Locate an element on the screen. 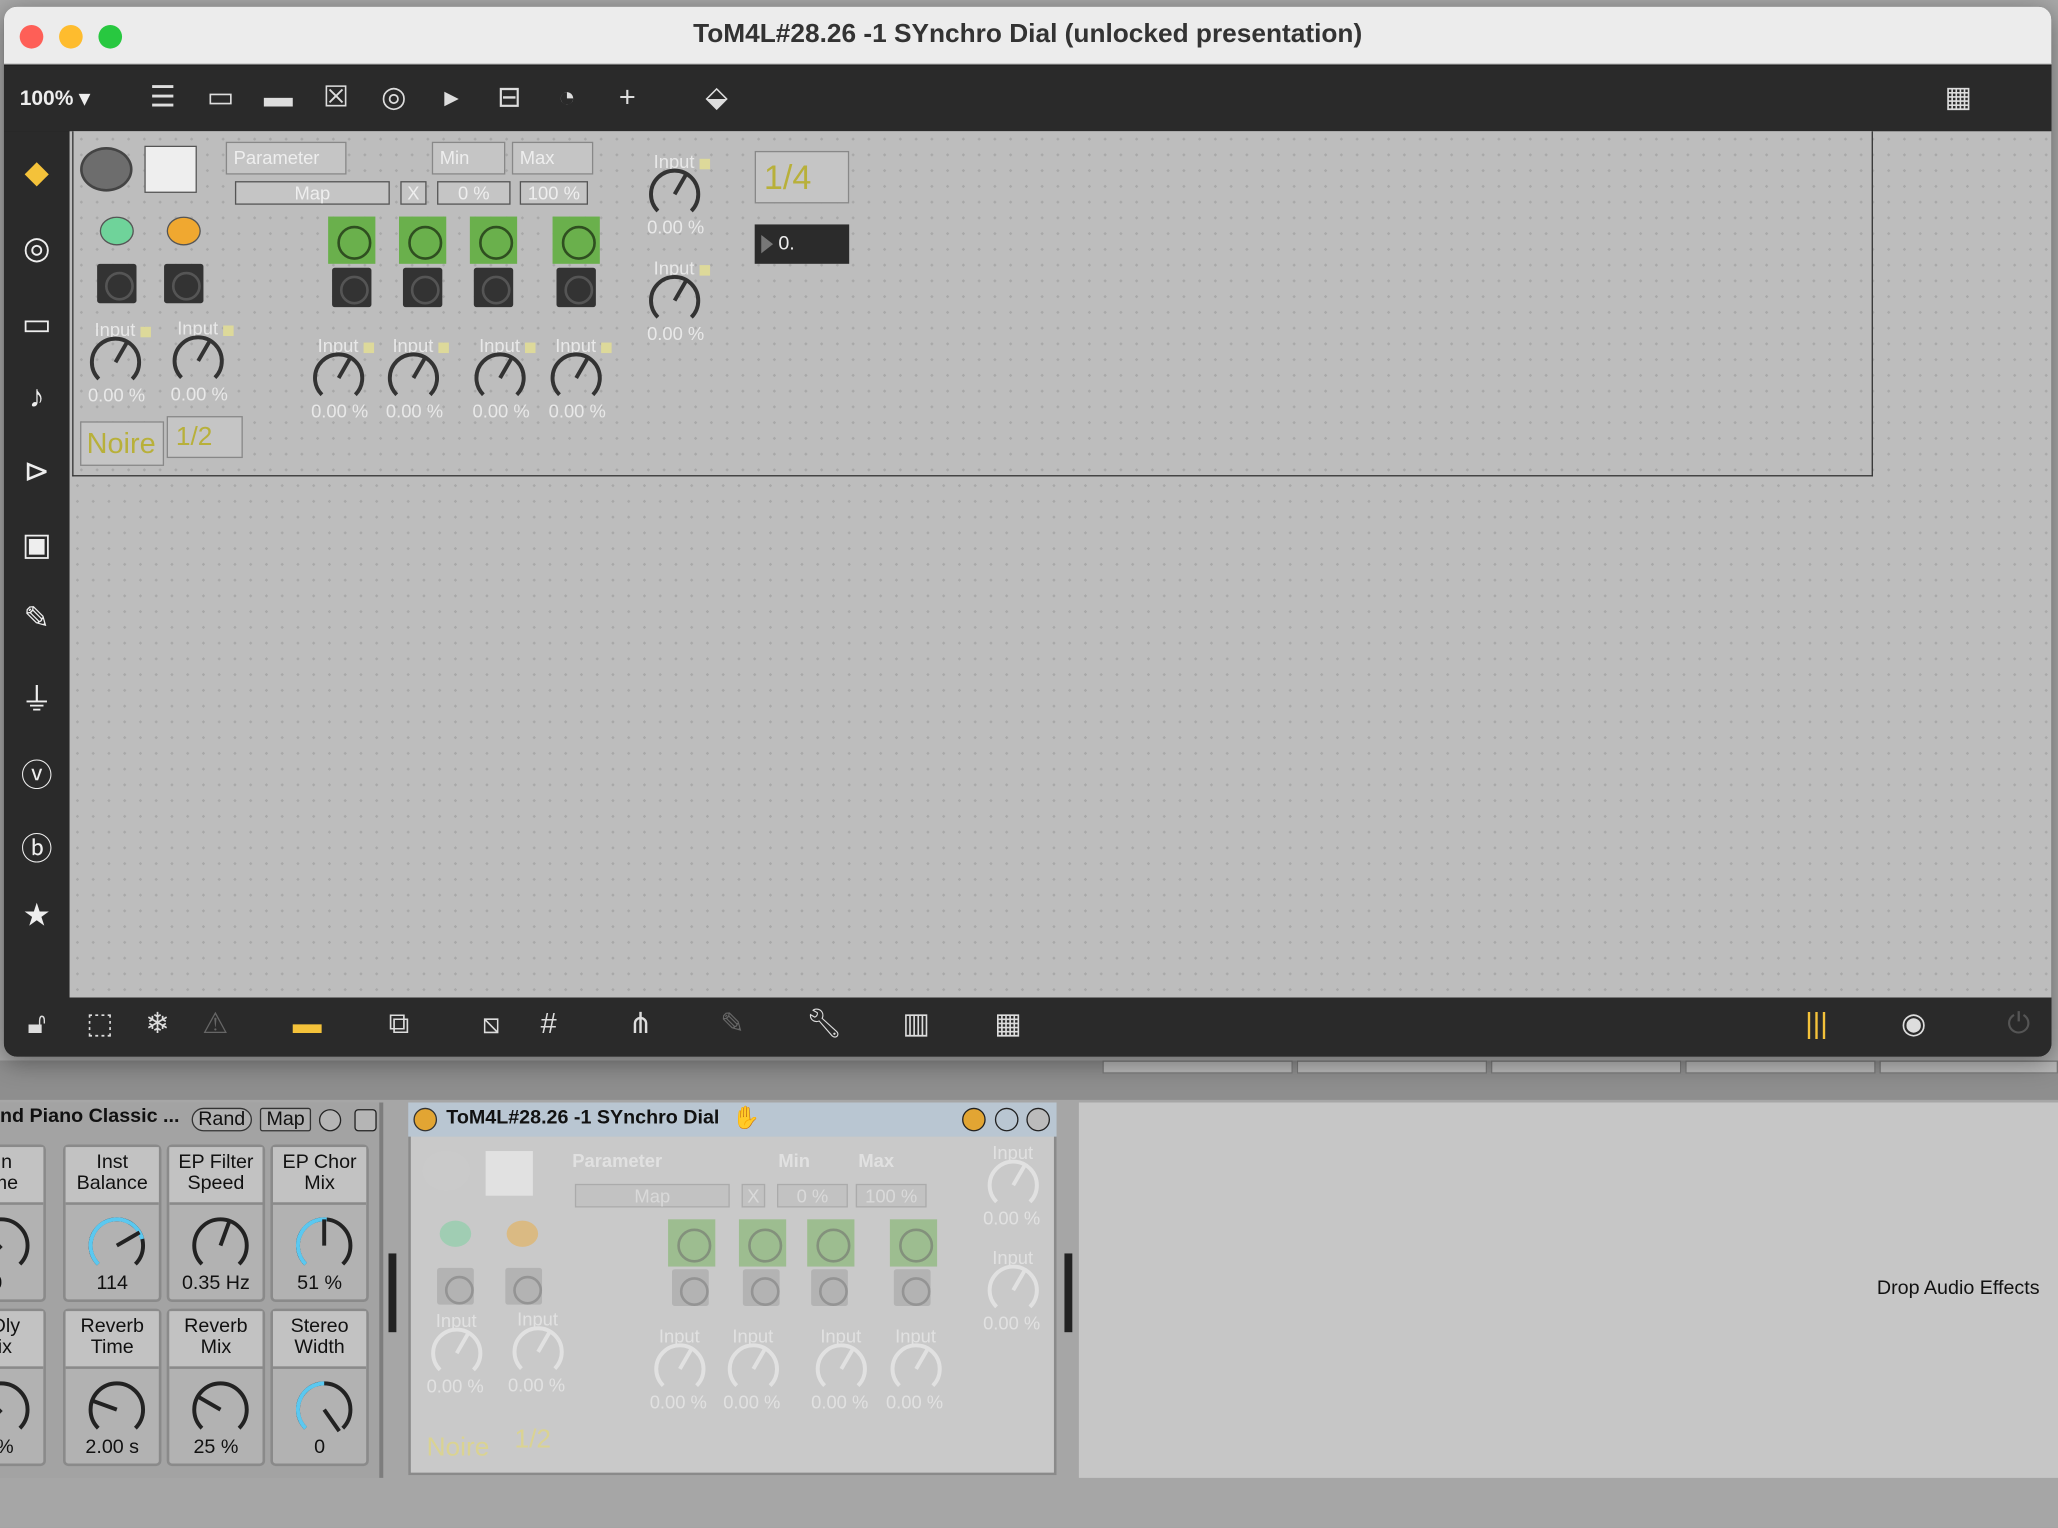 The height and width of the screenshot is (1528, 2058). rand-button: Rand is located at coordinates (221, 1119).